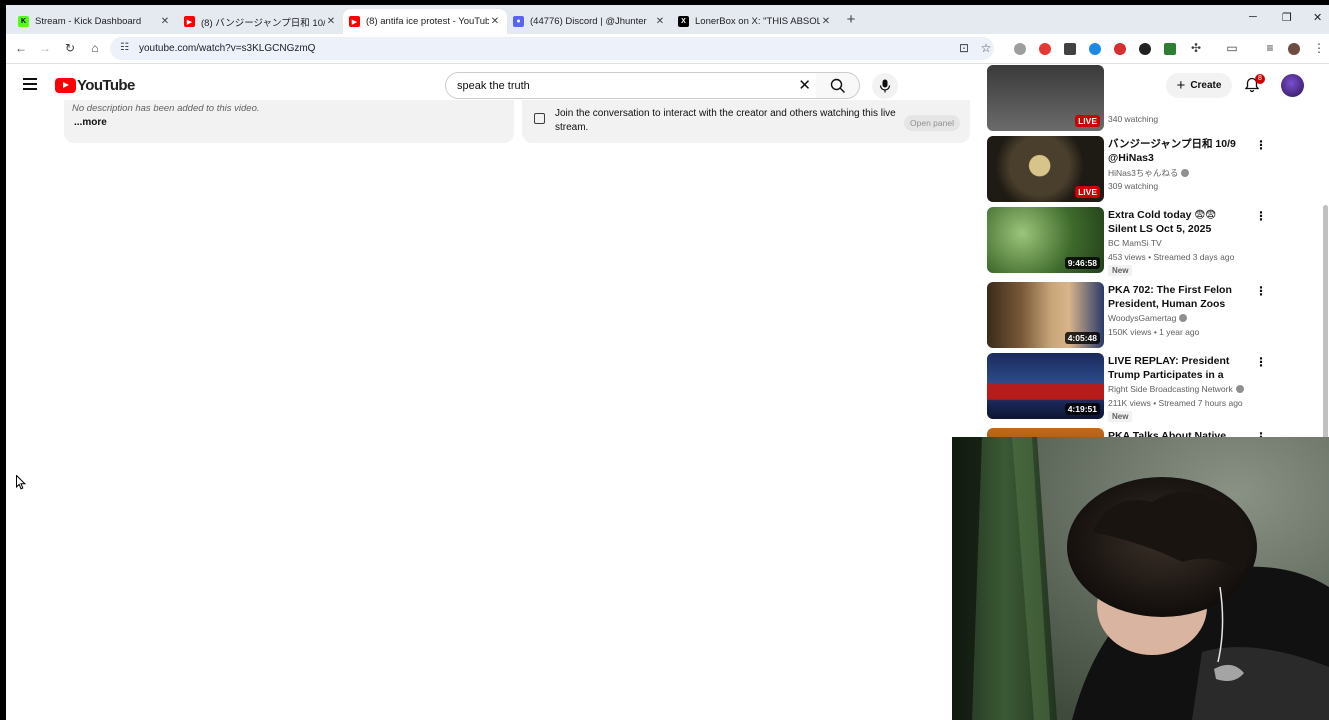 Image resolution: width=1329 pixels, height=720 pixels. What do you see at coordinates (21, 482) in the screenshot?
I see `mouse-cursor-icon` at bounding box center [21, 482].